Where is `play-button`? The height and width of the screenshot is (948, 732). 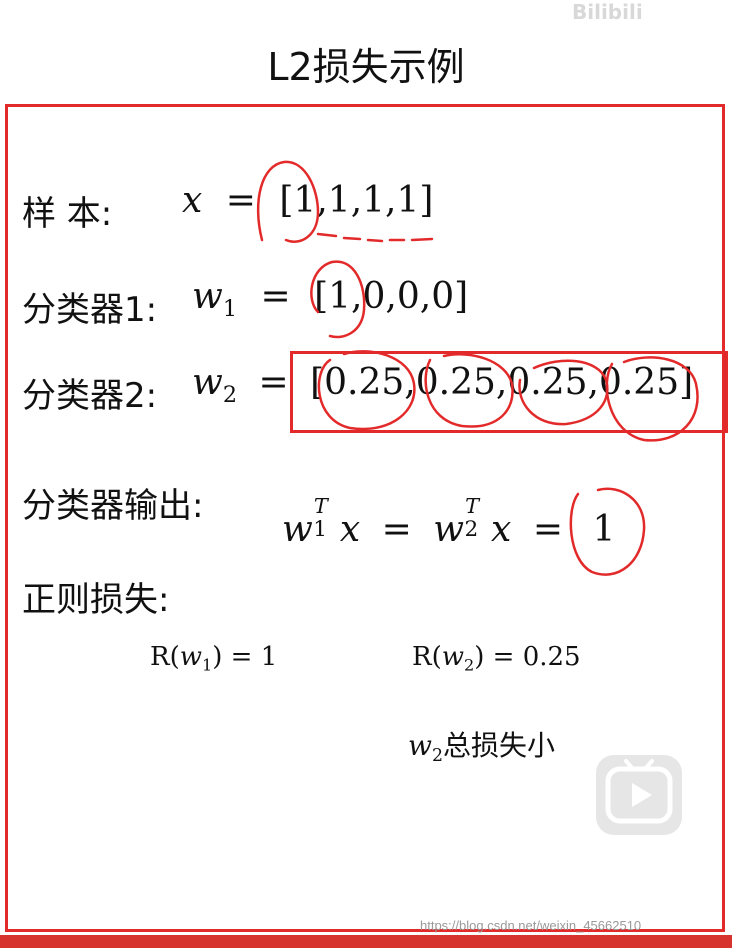
play-button is located at coordinates (639, 795).